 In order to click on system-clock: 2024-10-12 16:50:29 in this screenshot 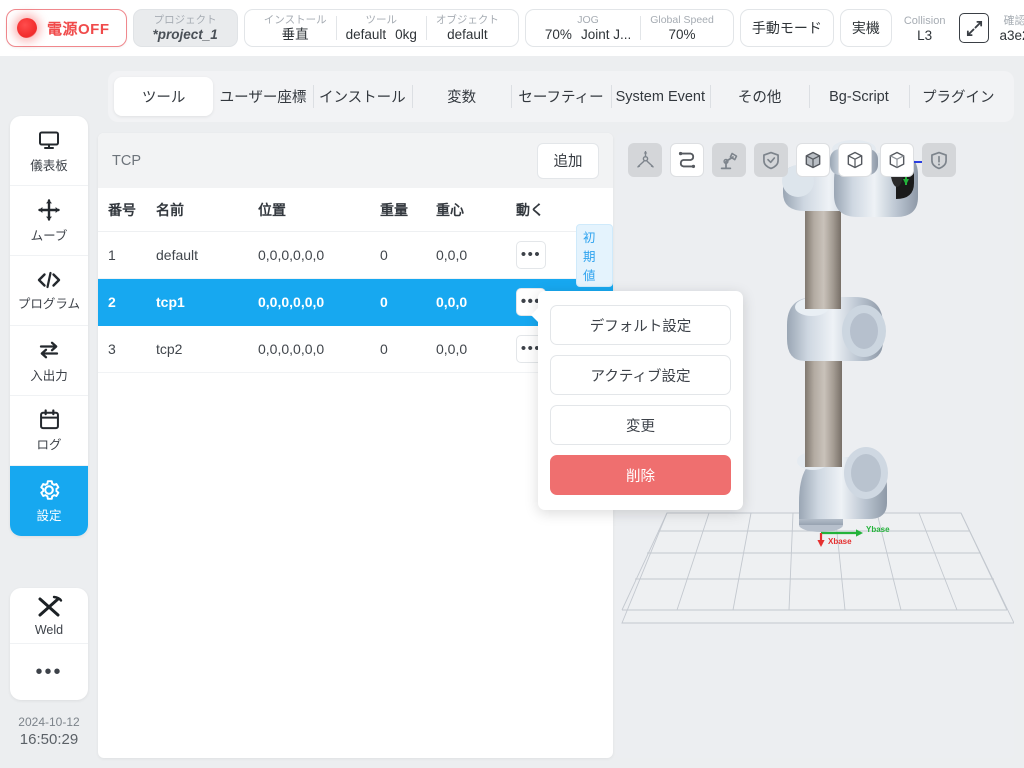, I will do `click(49, 731)`.